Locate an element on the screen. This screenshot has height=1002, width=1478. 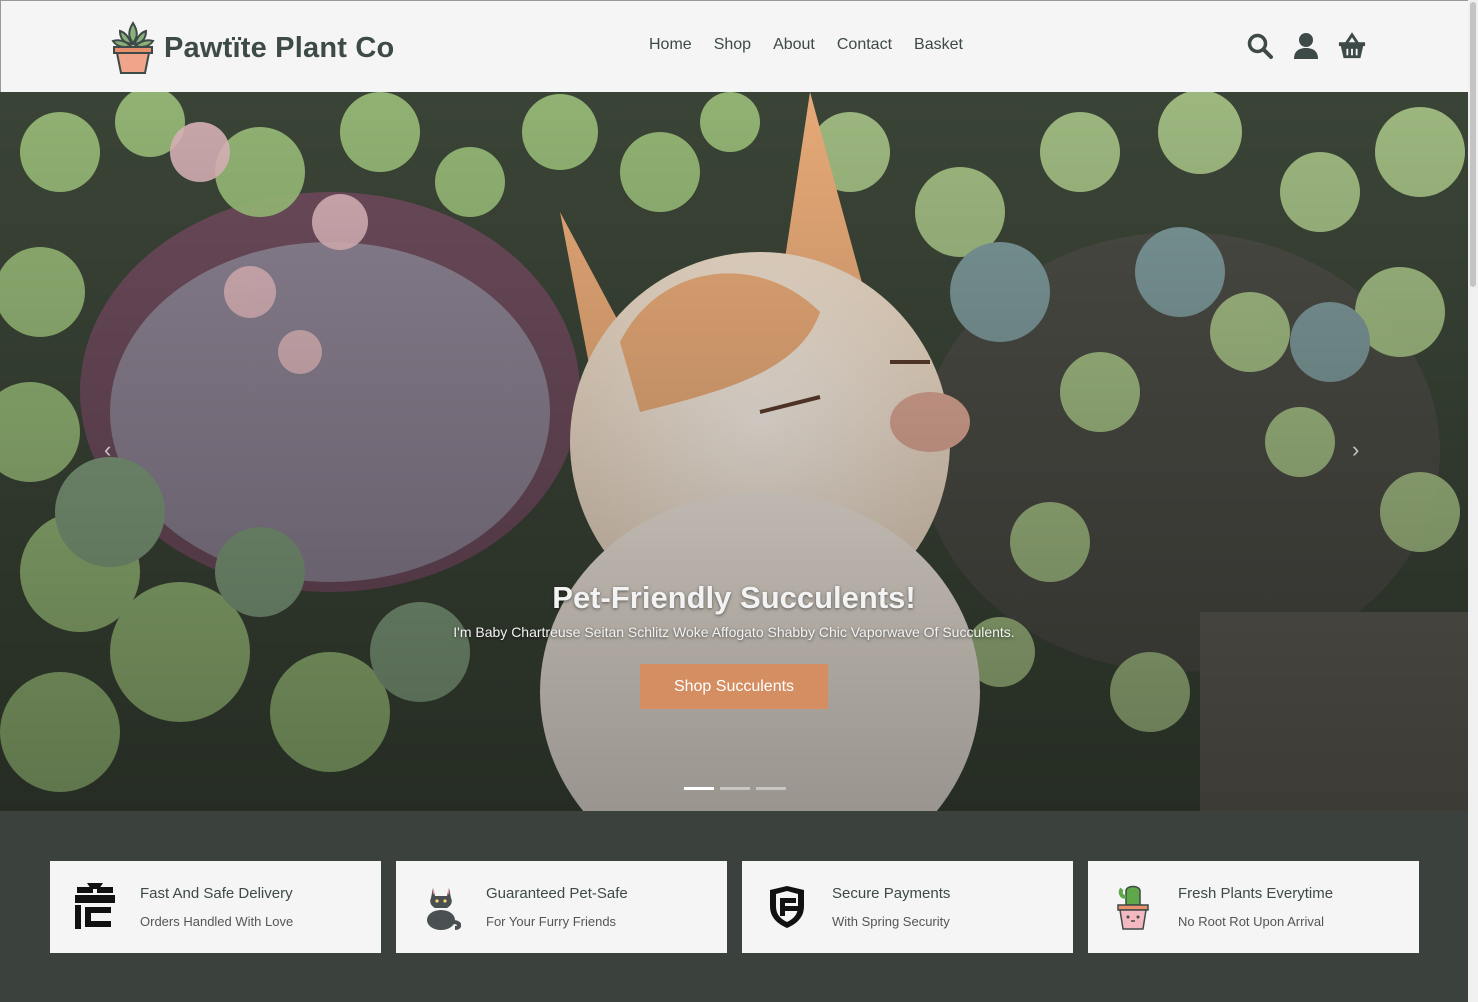
user-icon is located at coordinates (1306, 46).